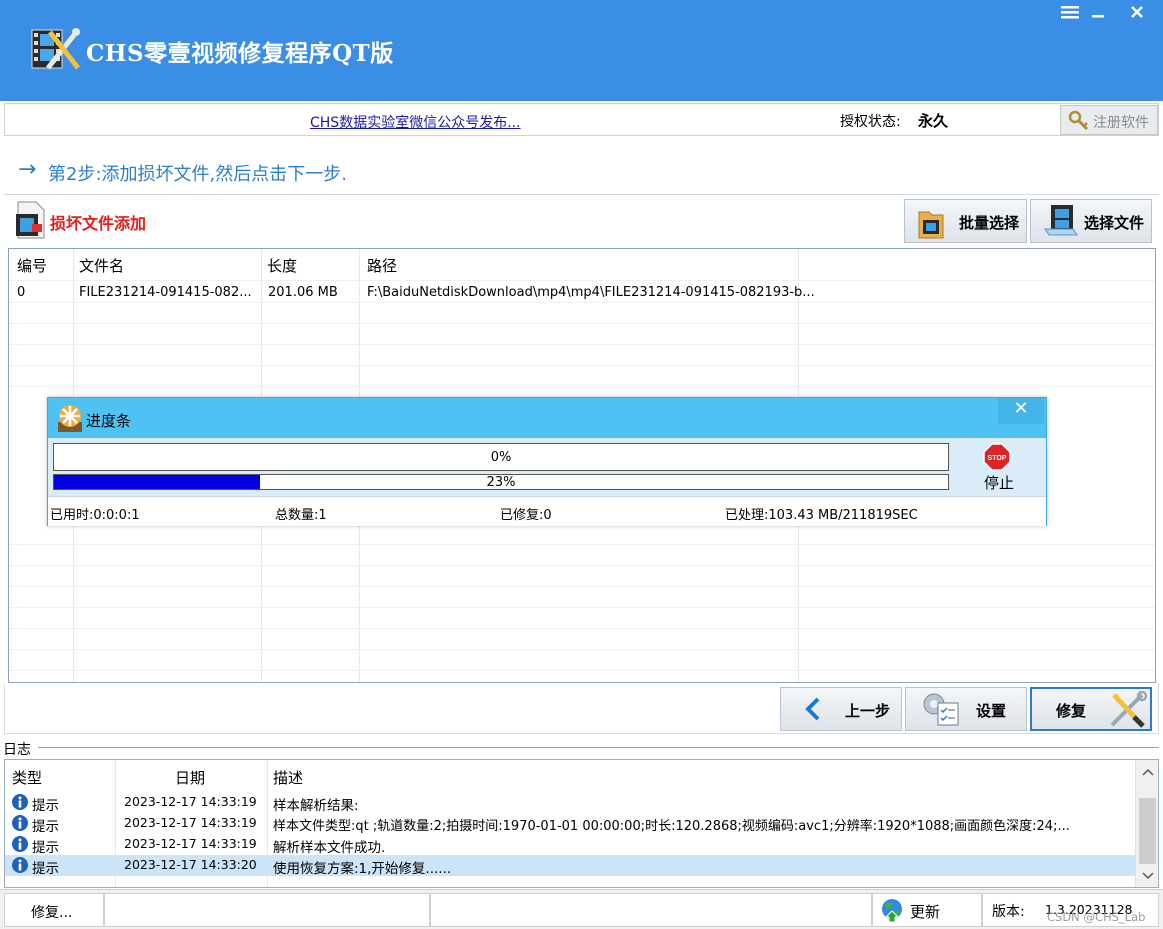 The image size is (1163, 929). I want to click on stop-sign-icon: STOP, so click(997, 459).